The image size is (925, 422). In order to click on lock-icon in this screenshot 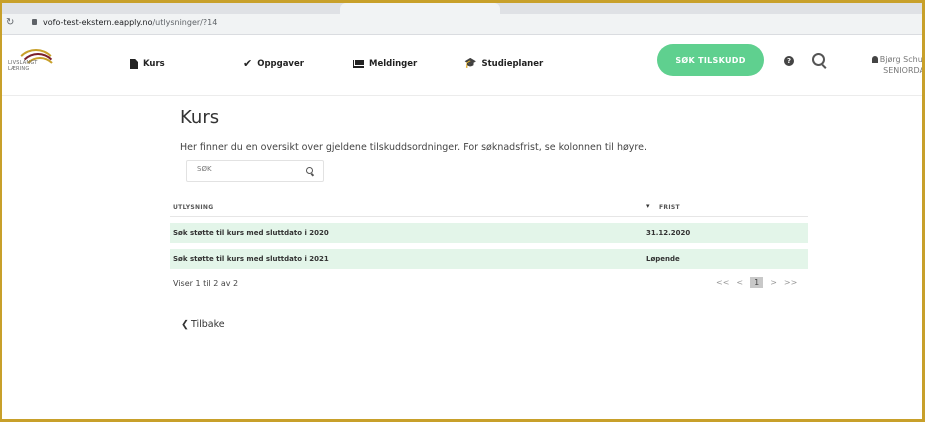, I will do `click(34, 22)`.